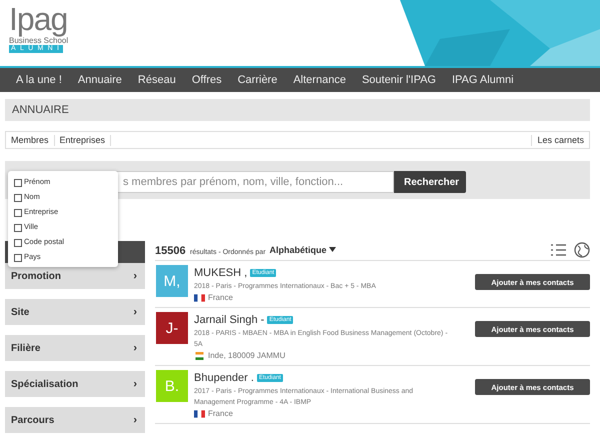  Describe the element at coordinates (39, 80) in the screenshot. I see `nav-link: A la une !` at that location.